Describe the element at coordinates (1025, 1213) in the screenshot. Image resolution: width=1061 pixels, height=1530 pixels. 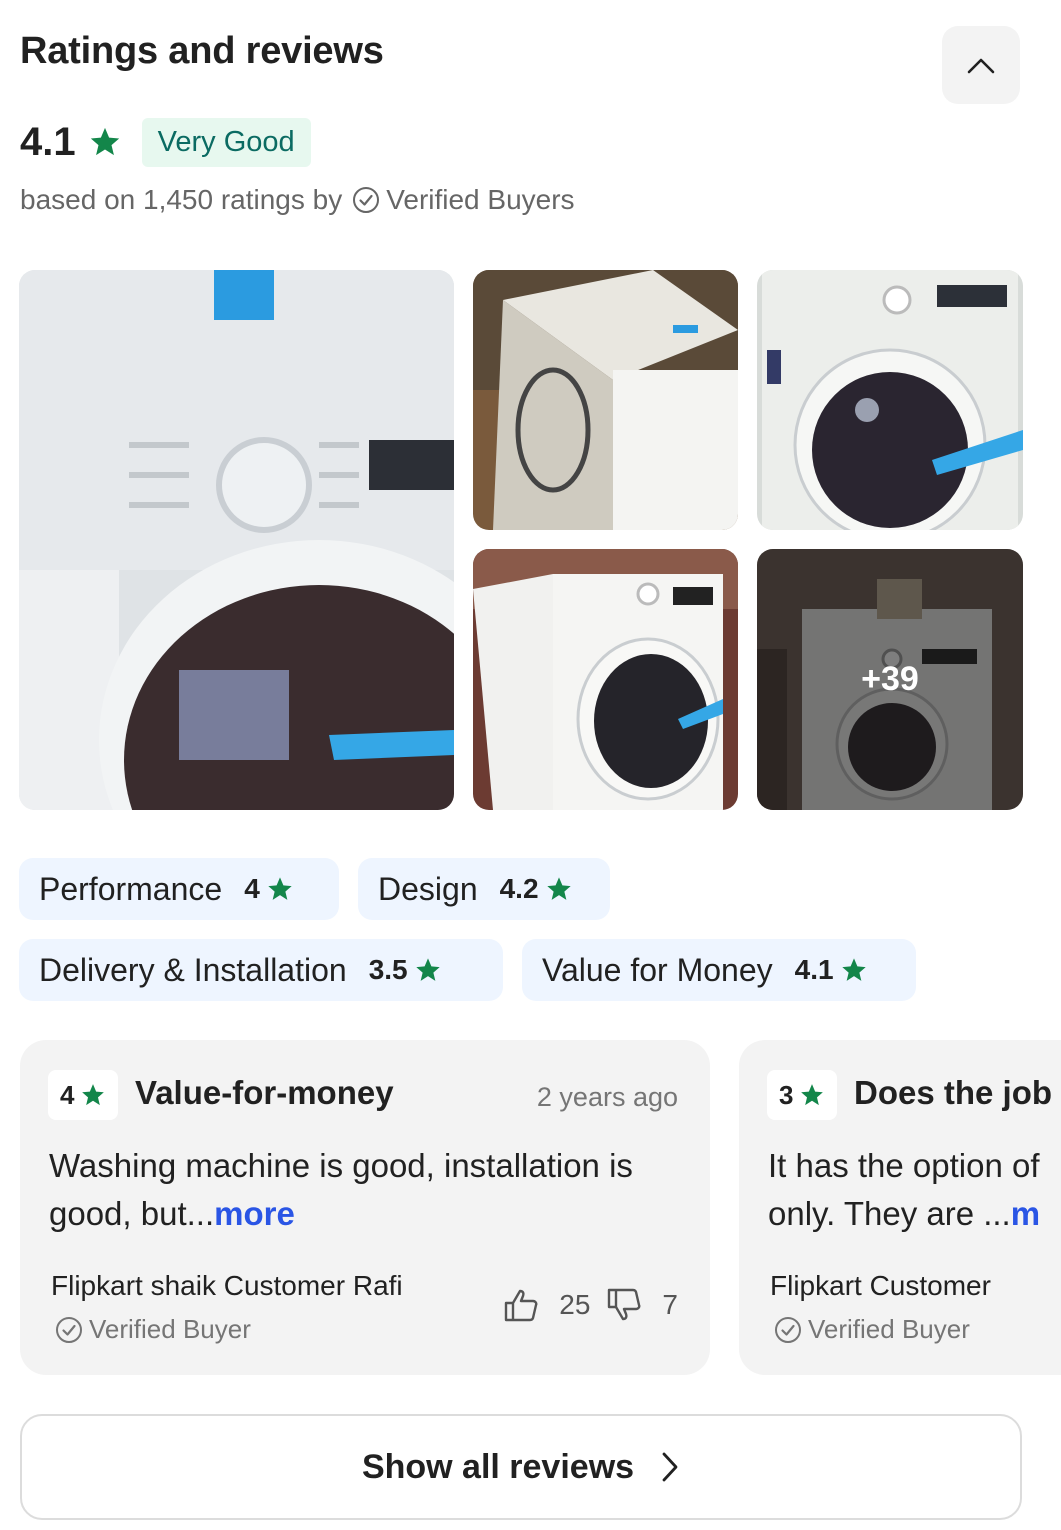
I see `read-more-link: m` at that location.